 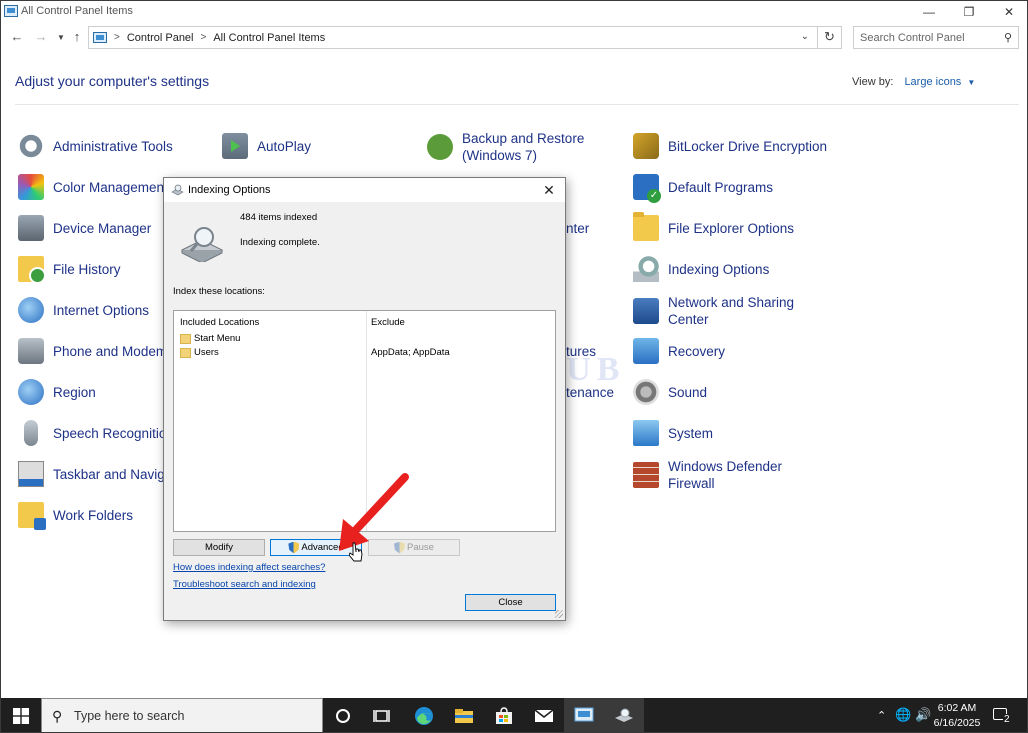 I want to click on refresh-button: ↻, so click(x=829, y=37).